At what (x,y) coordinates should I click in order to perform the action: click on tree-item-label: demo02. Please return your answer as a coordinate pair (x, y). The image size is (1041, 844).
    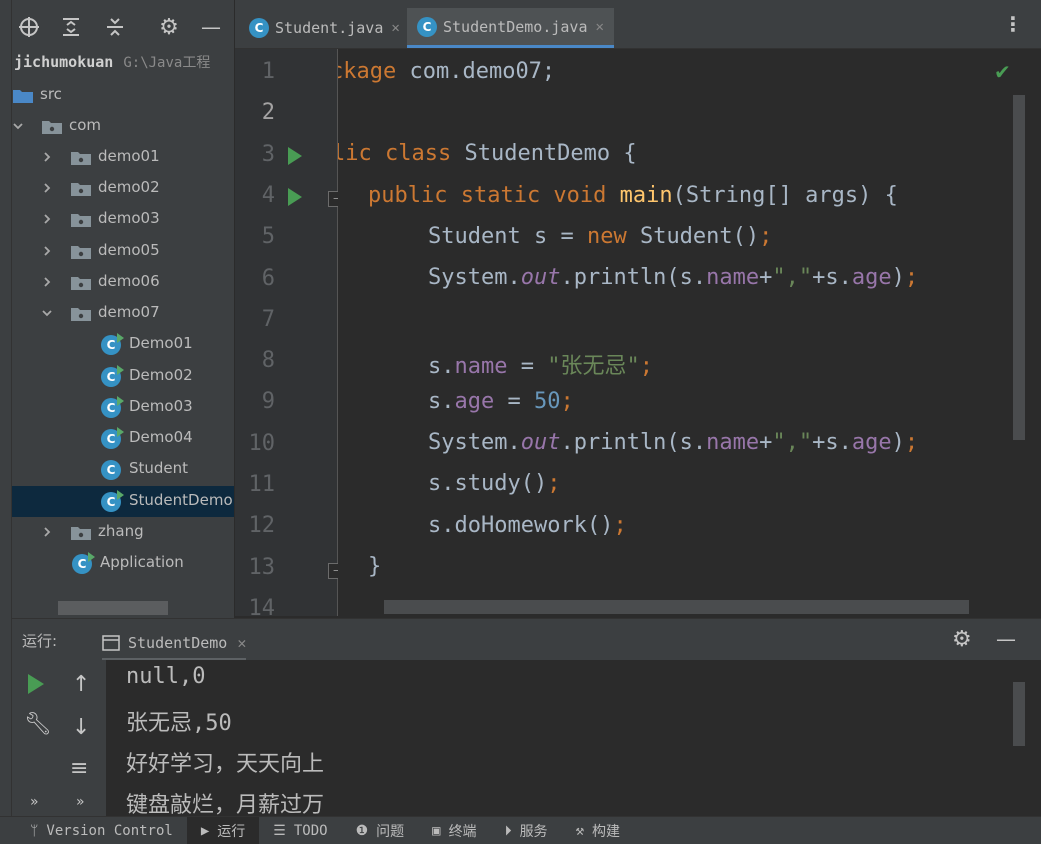
    Looking at the image, I should click on (129, 187).